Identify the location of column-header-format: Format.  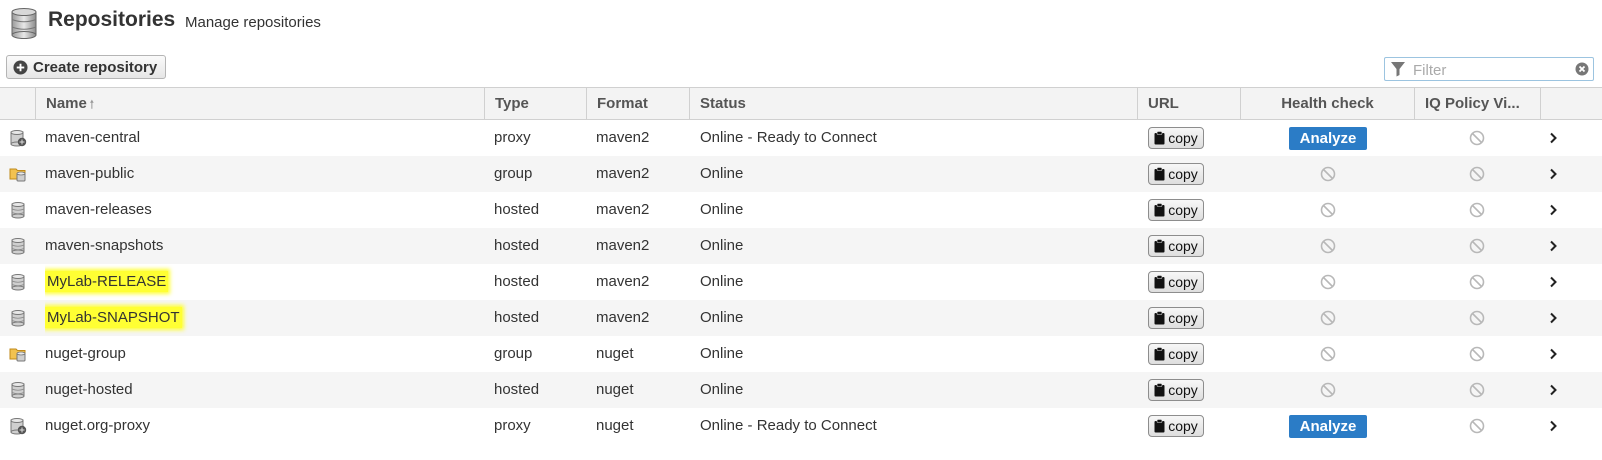
(637, 103).